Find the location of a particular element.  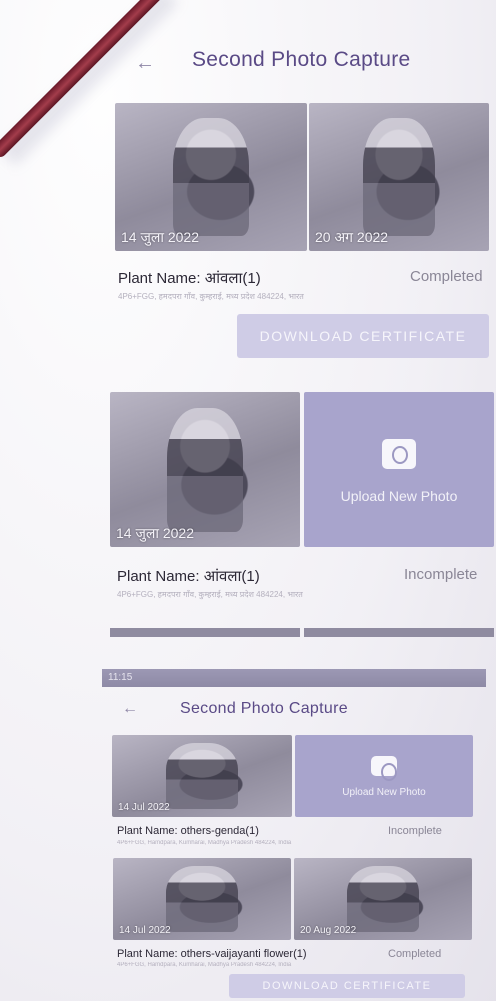

photo-date: 20 Aug 2022 is located at coordinates (328, 930).